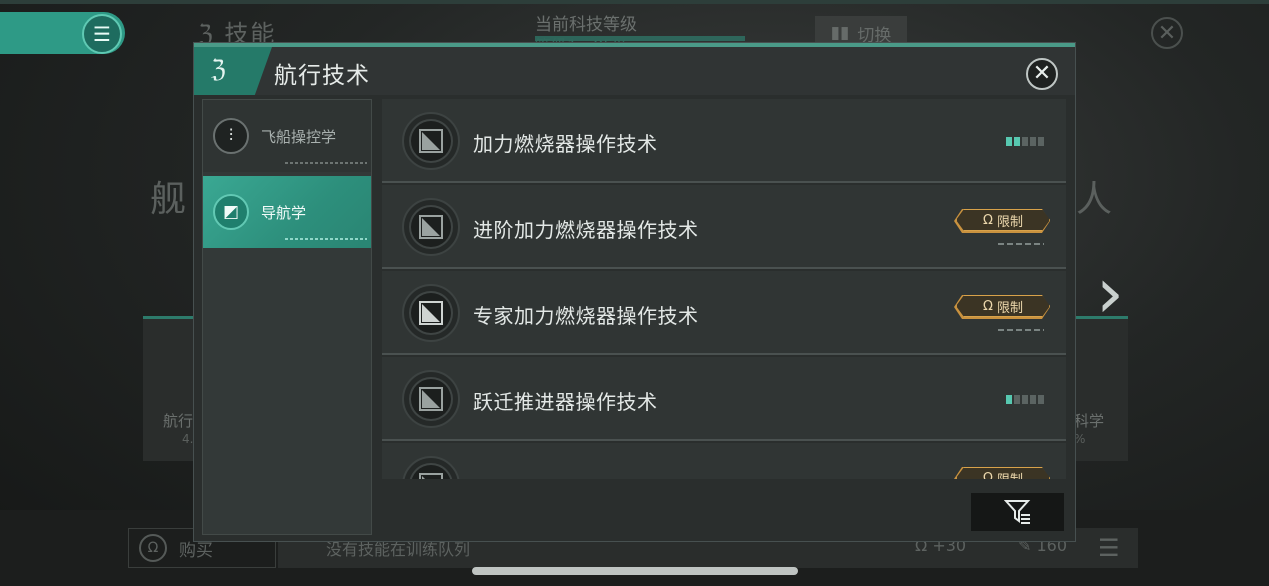 Image resolution: width=1269 pixels, height=586 pixels. Describe the element at coordinates (1094, 199) in the screenshot. I see `category-title-right: 人` at that location.